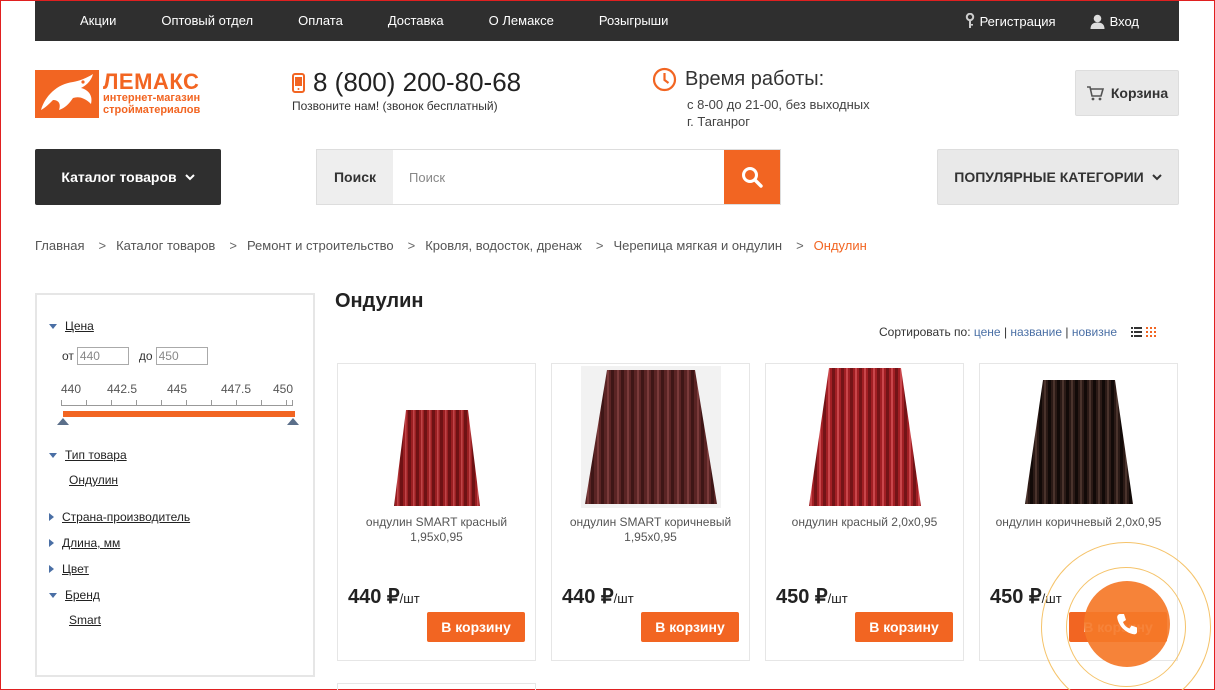  I want to click on sort-by-name: название, so click(1036, 332).